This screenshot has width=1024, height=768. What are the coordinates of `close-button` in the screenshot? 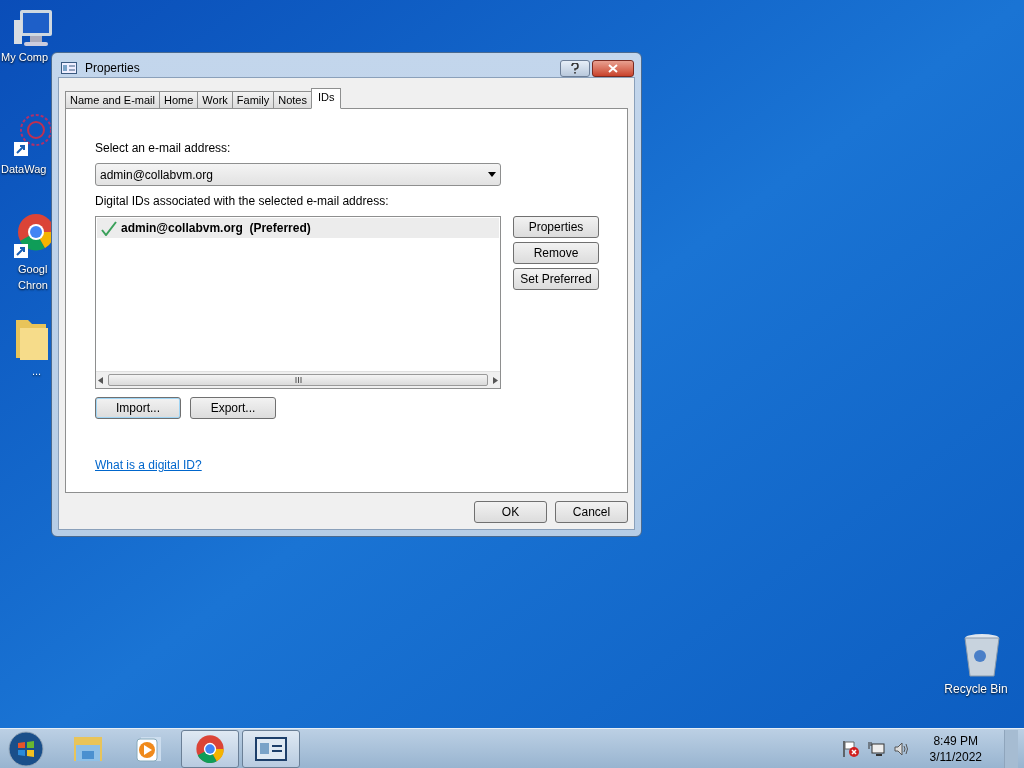 It's located at (613, 68).